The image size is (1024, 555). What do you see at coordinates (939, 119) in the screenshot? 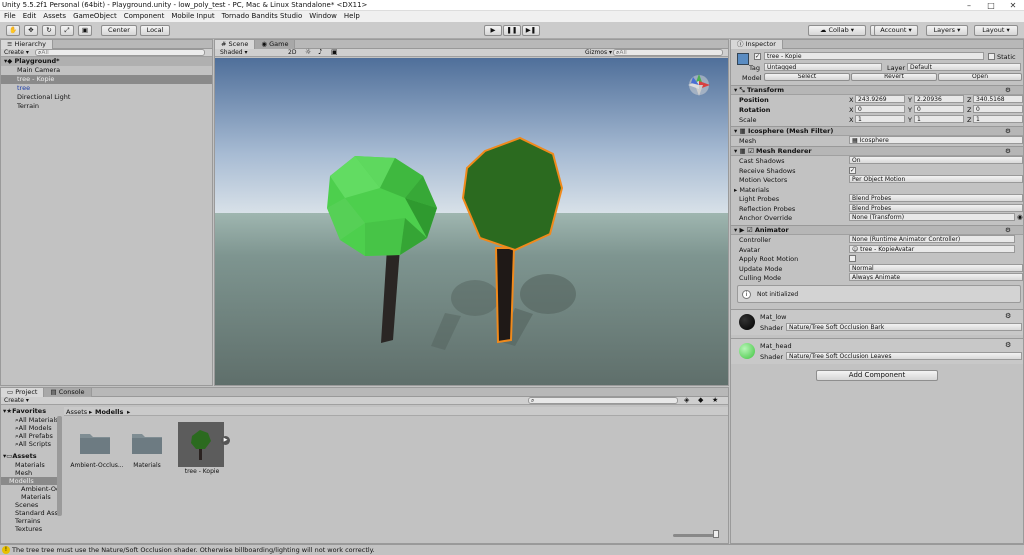
I see `scale-y-field: 1` at bounding box center [939, 119].